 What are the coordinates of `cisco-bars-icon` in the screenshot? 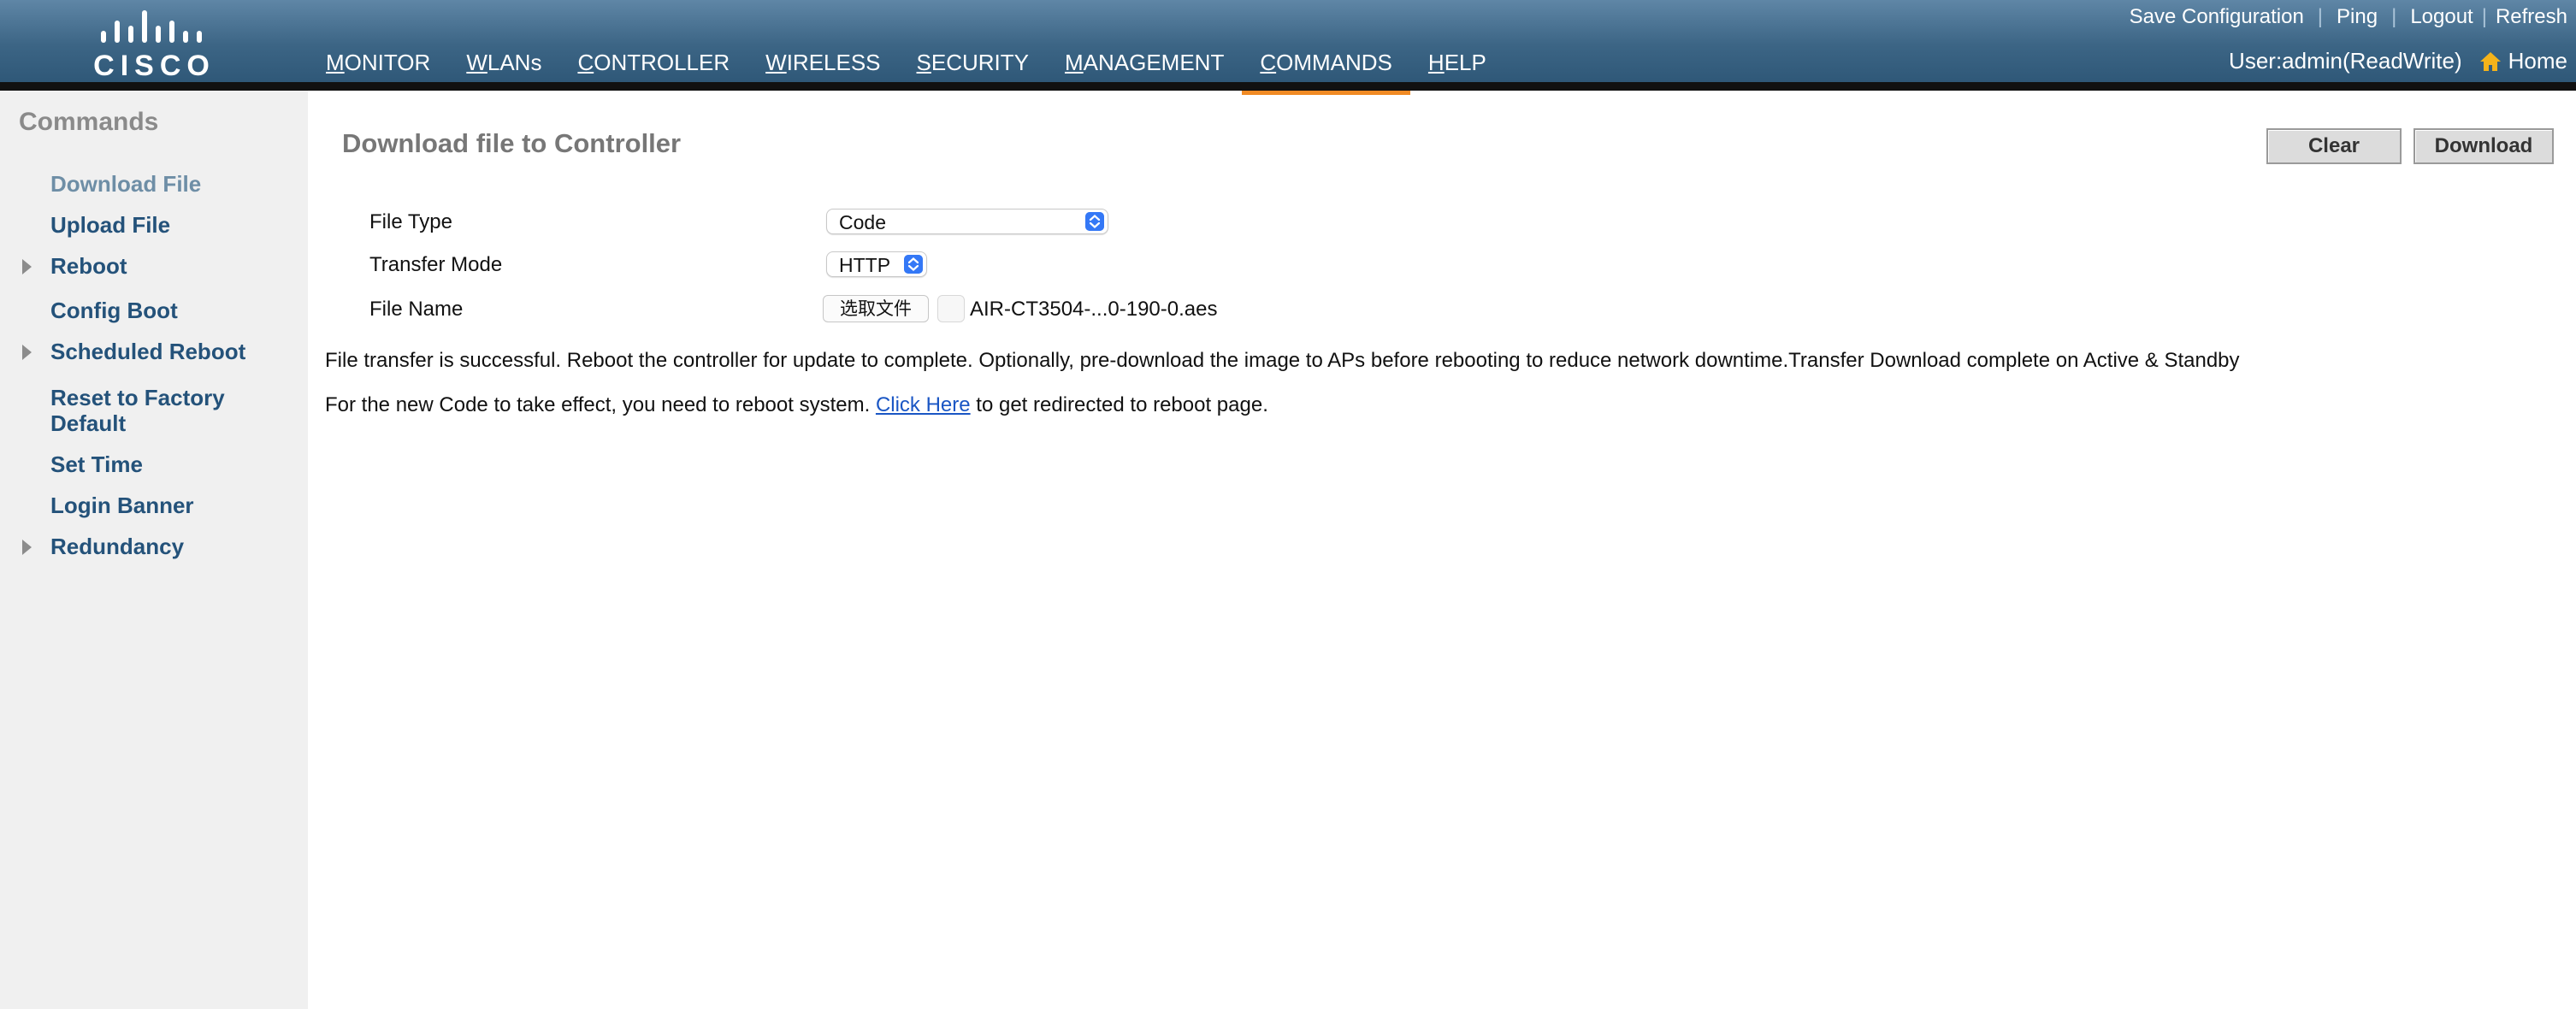 It's located at (151, 26).